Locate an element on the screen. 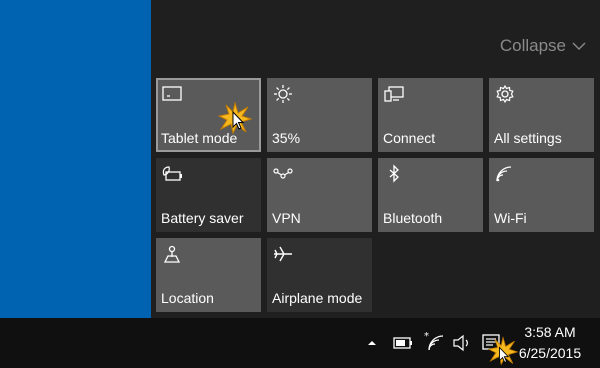  chevron-up-icon is located at coordinates (372, 343).